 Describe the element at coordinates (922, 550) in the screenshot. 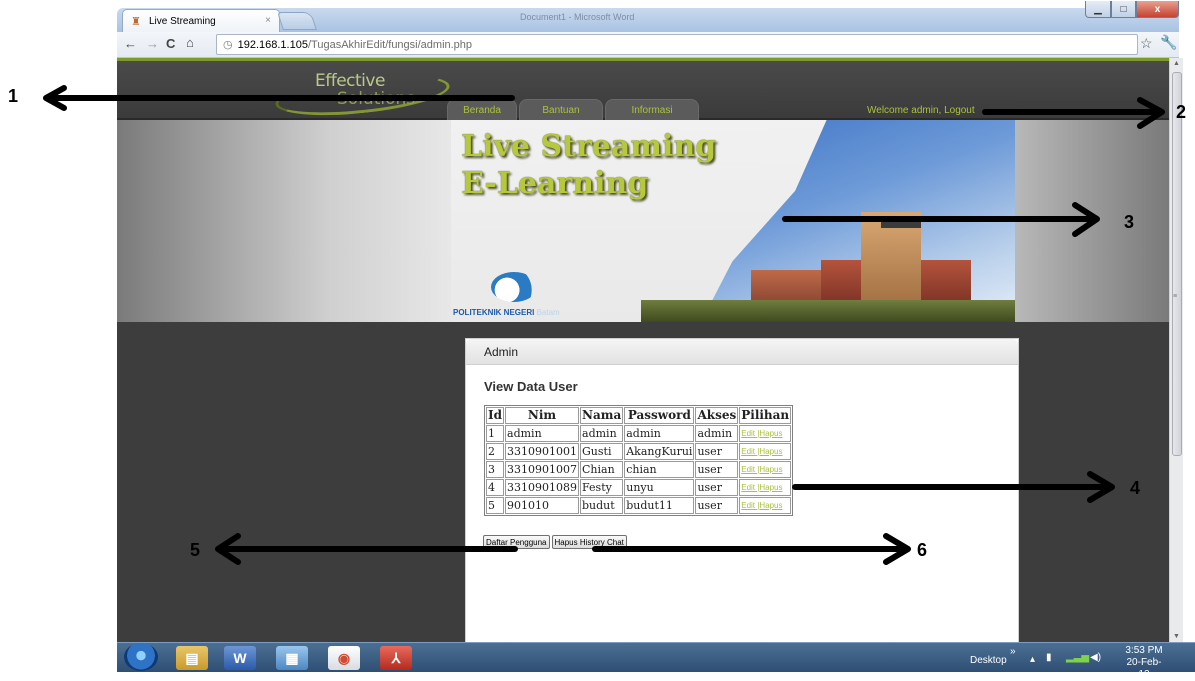

I see `annotation-number-6: 6` at that location.